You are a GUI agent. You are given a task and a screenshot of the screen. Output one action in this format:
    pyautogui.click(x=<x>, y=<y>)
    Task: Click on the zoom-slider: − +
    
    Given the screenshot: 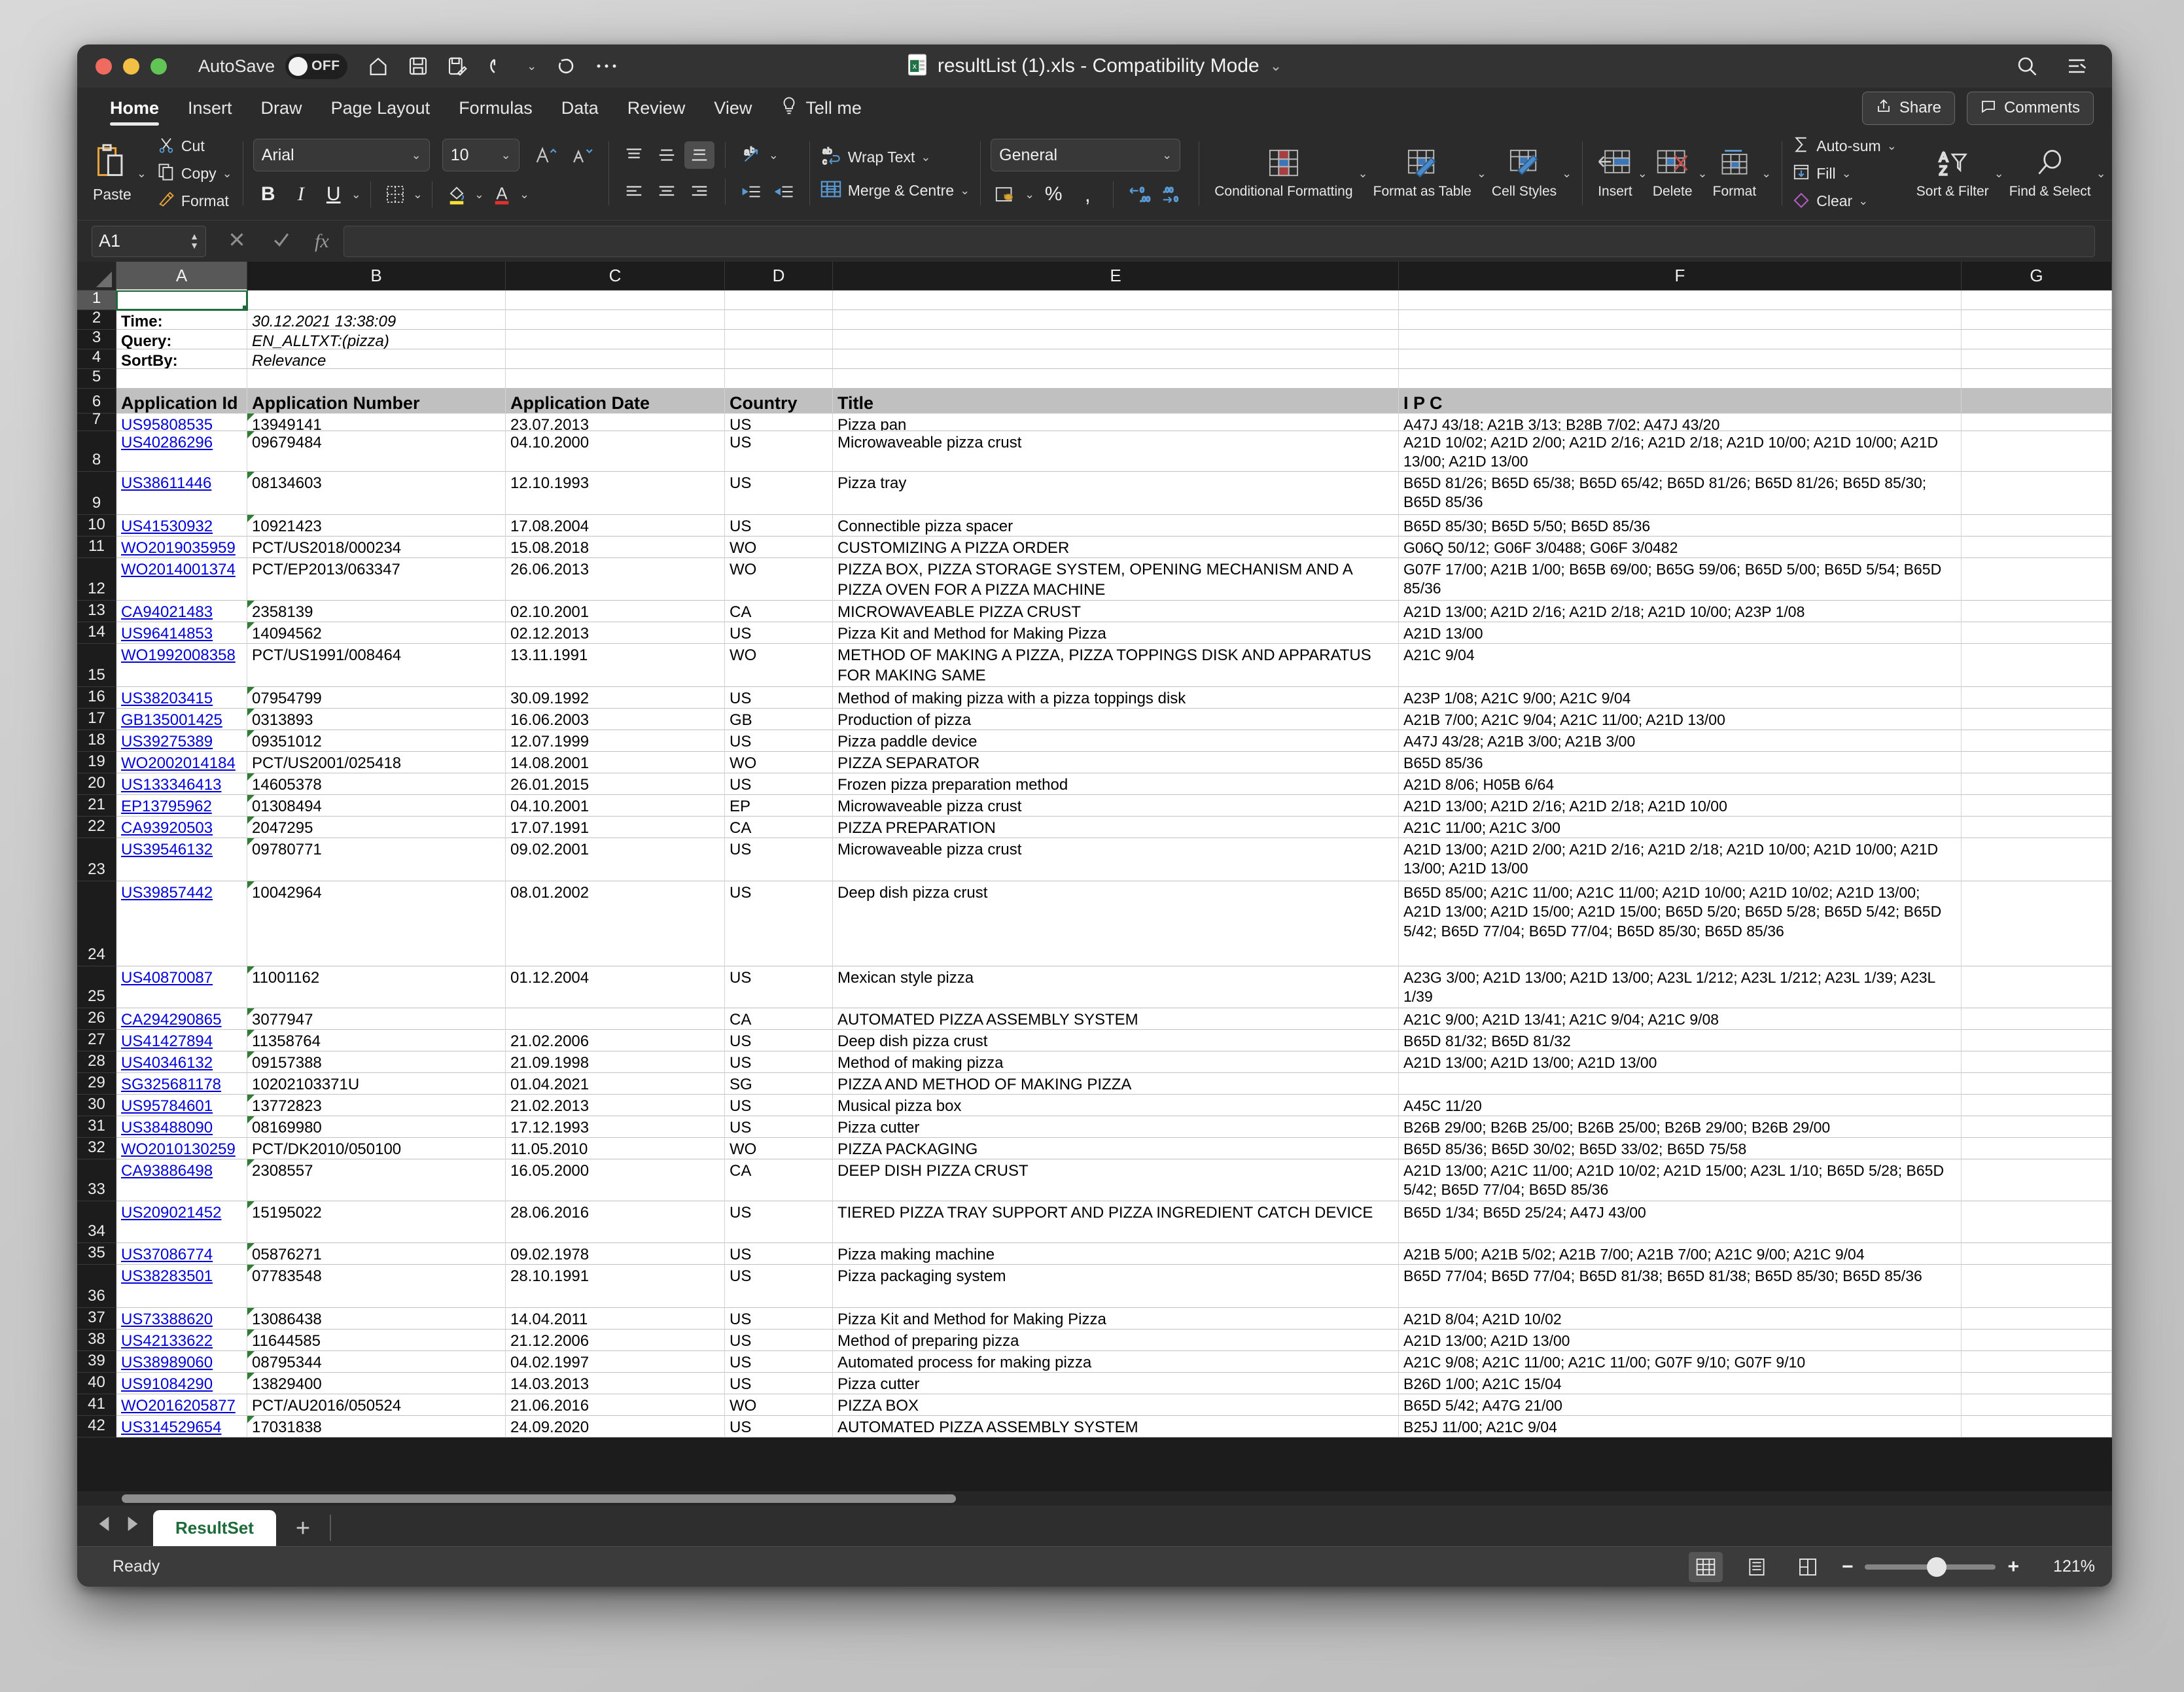 What is the action you would take?
    pyautogui.click(x=1930, y=1567)
    